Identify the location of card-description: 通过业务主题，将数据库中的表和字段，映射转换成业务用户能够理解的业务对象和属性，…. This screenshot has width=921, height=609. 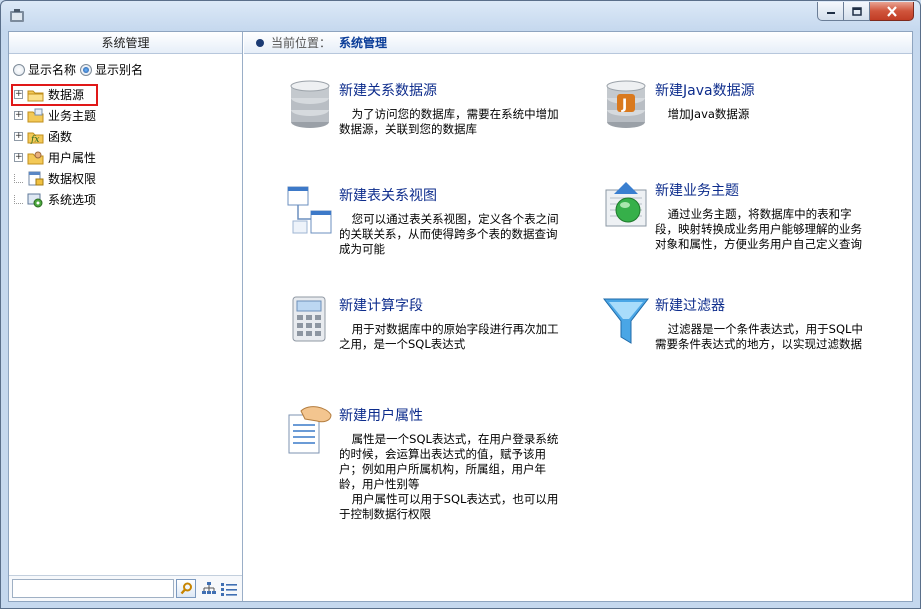
(764, 229).